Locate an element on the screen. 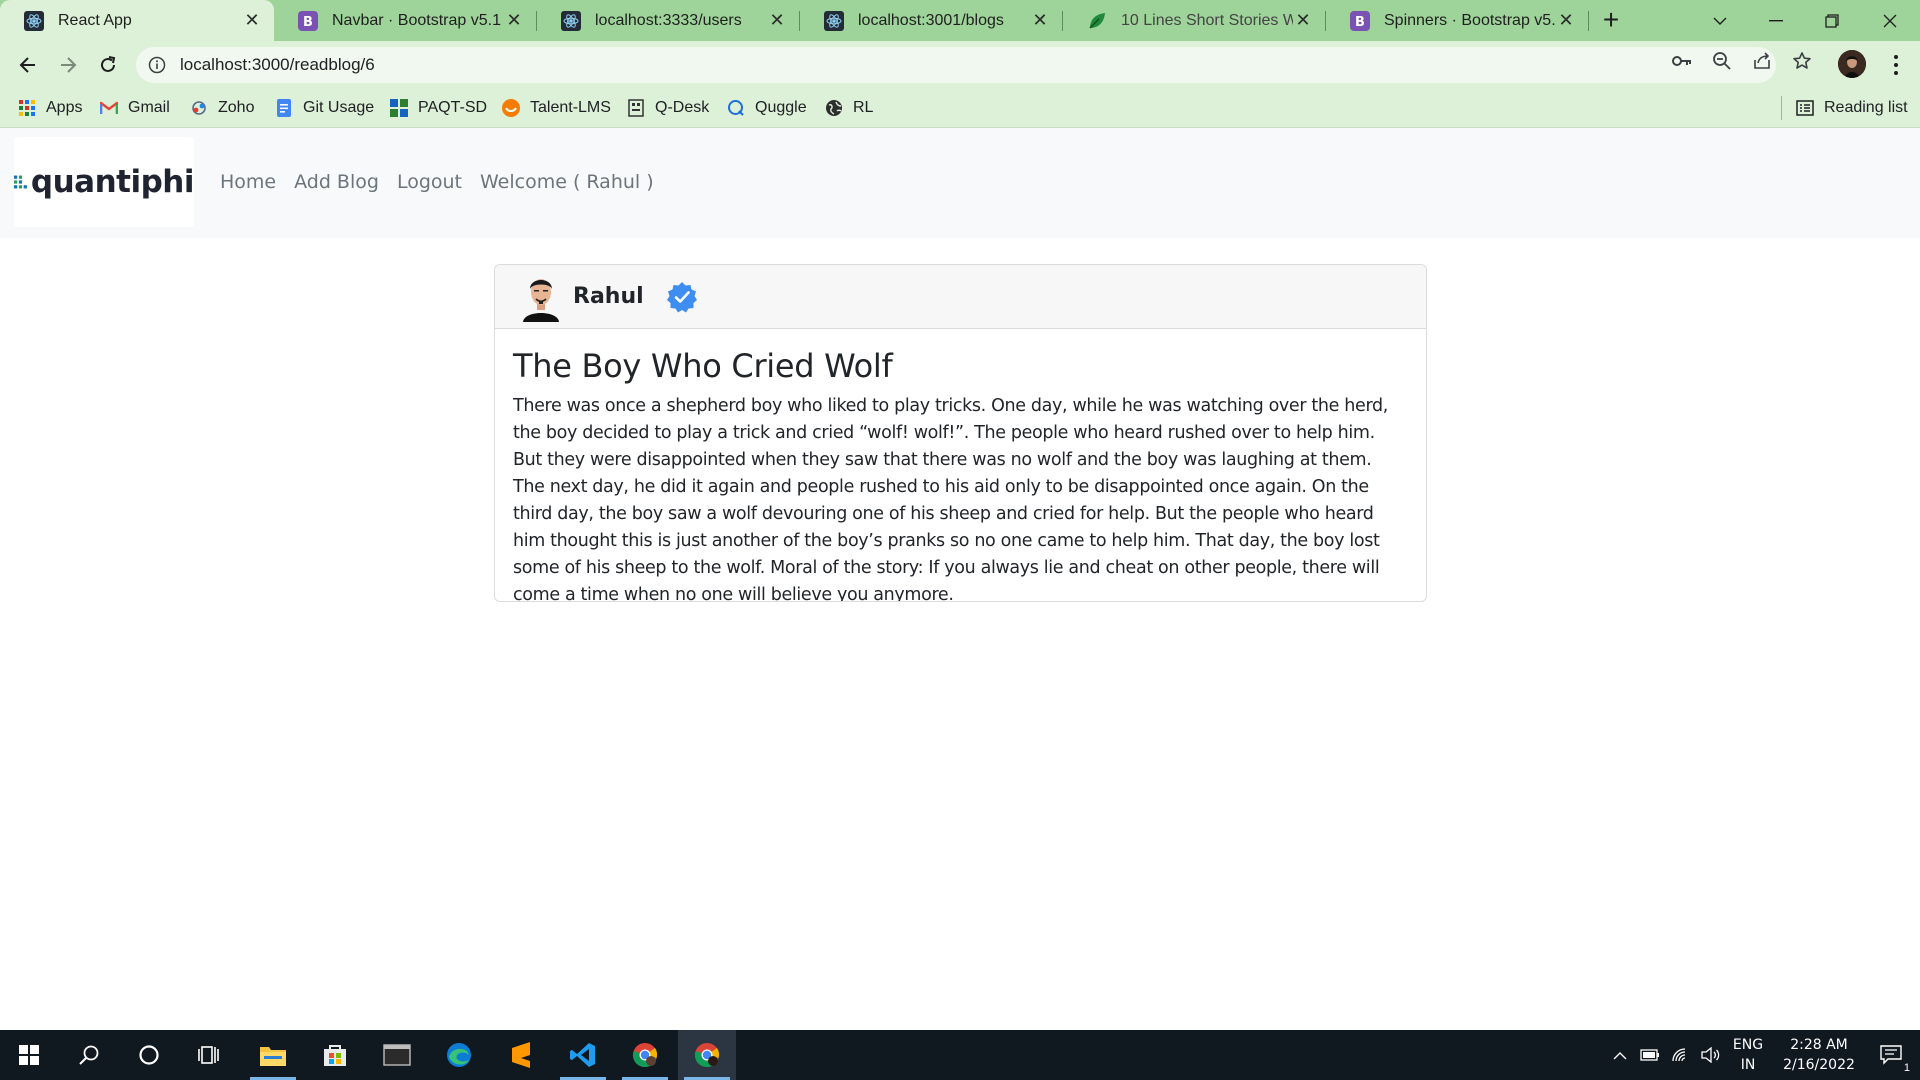  taskbar-terminal is located at coordinates (397, 1055).